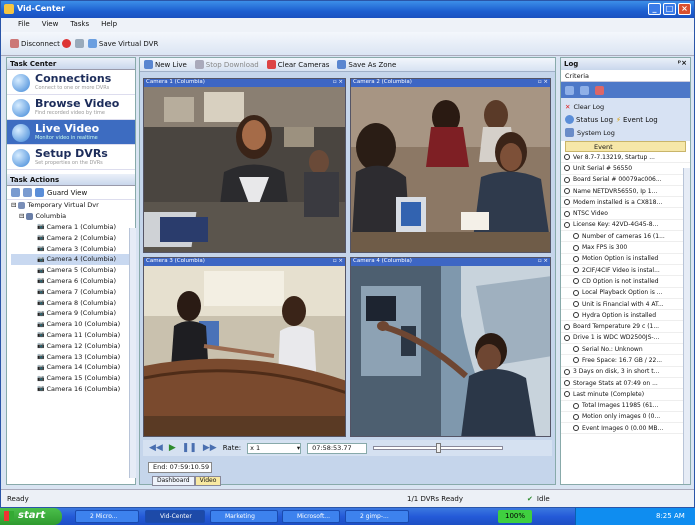 The width and height of the screenshot is (695, 525). Describe the element at coordinates (654, 9) in the screenshot. I see `minimize-button: _` at that location.